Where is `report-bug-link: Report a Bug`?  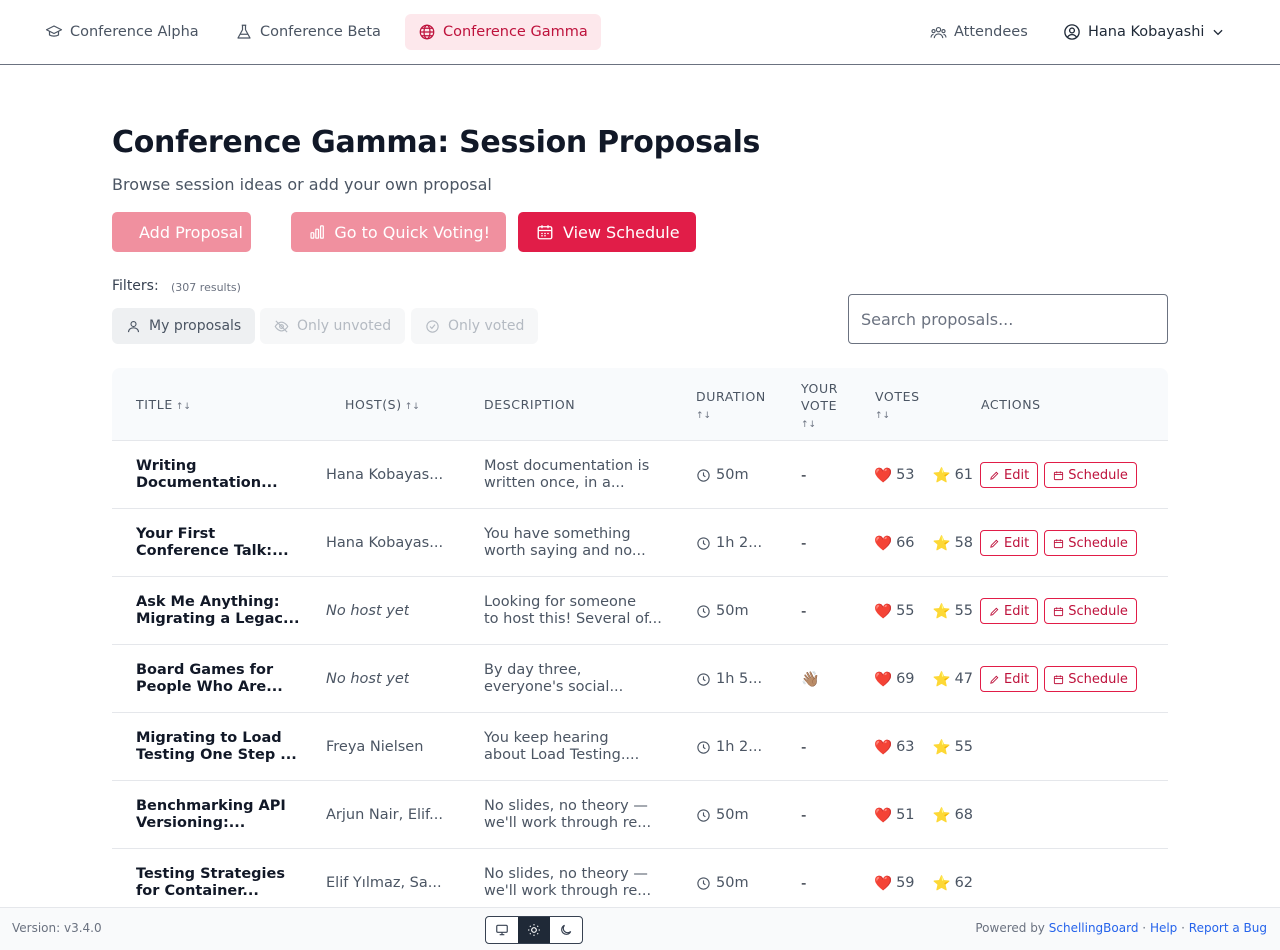
report-bug-link: Report a Bug is located at coordinates (1228, 928).